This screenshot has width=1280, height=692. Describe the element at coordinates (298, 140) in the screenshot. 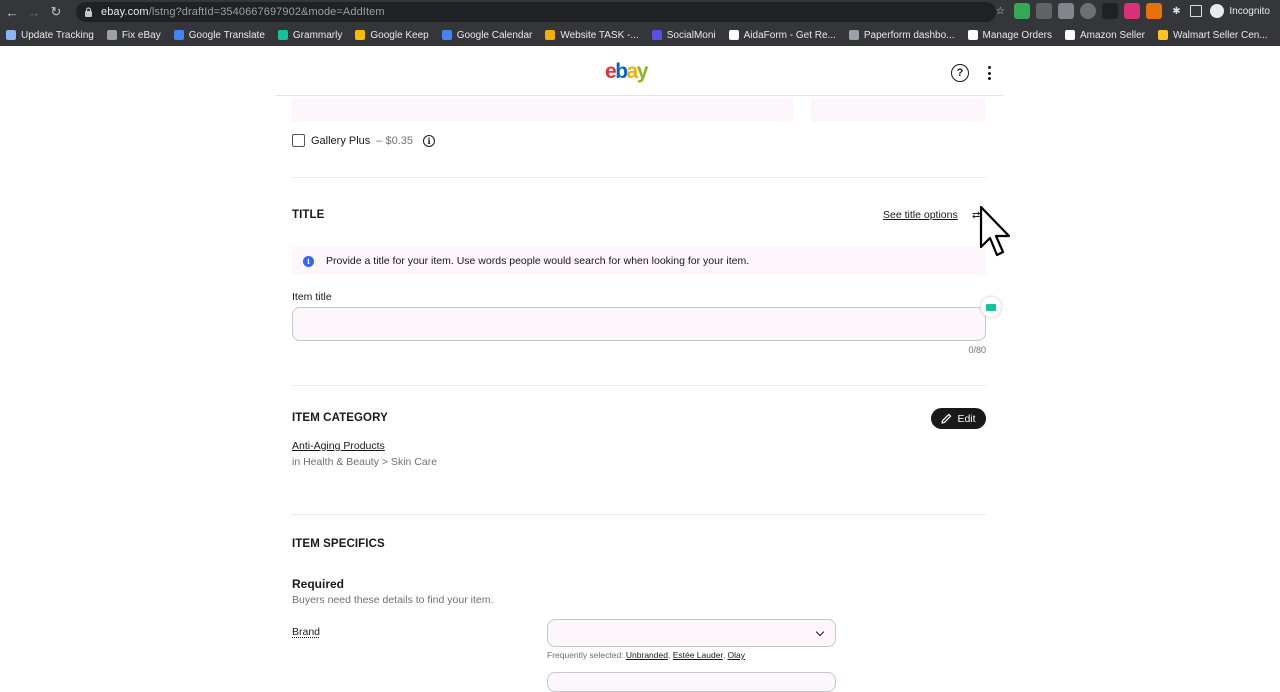

I see `gallery-plus-checkbox` at that location.